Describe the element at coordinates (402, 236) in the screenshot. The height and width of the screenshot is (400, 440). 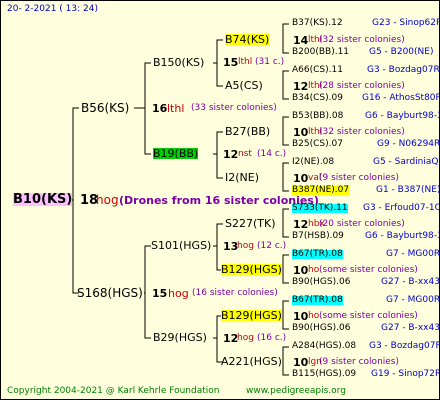
I see `ancestor-b7-link: G6 - Bayburt98-3` at that location.